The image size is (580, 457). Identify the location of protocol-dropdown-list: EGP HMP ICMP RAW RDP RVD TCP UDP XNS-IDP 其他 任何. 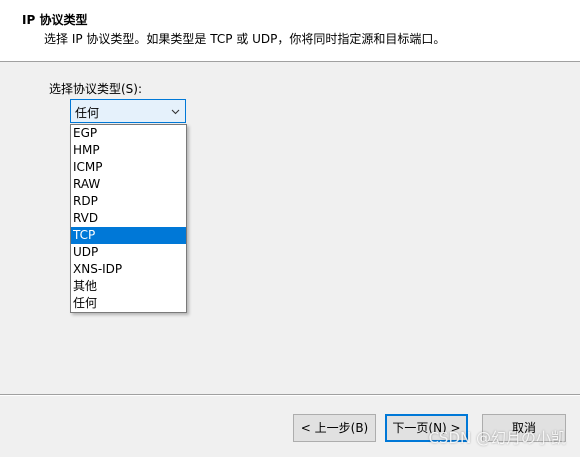
(128, 218).